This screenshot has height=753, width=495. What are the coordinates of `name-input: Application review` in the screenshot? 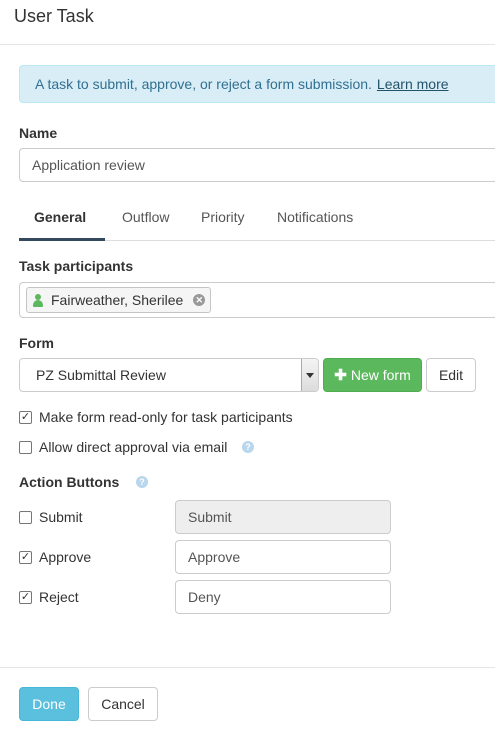 It's located at (257, 165).